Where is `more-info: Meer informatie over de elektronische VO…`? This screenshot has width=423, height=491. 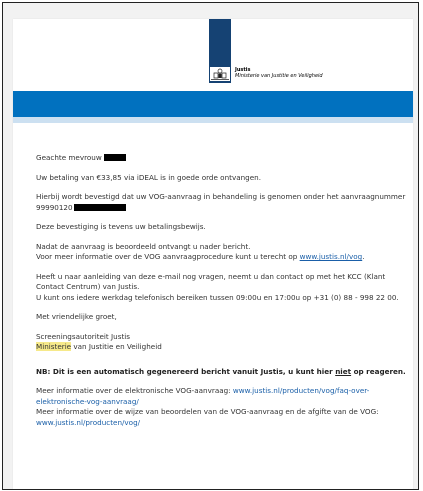 more-info: Meer informatie over de elektronische VO… is located at coordinates (207, 406).